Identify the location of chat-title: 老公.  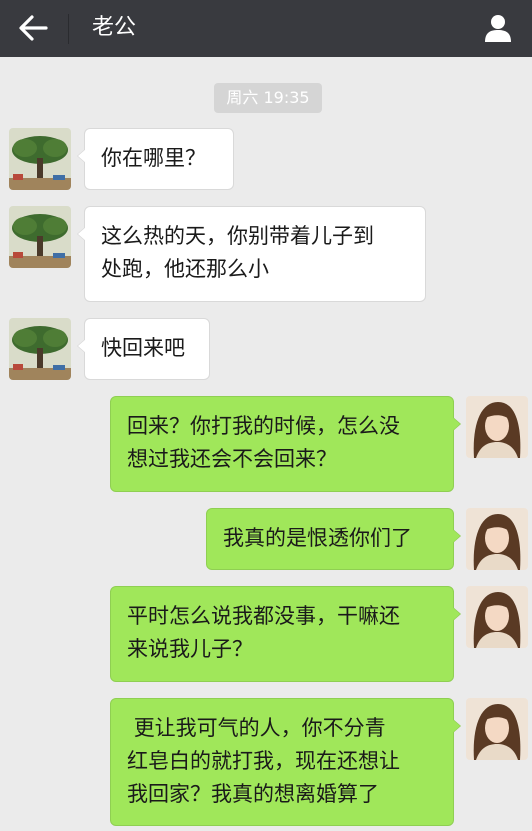
(114, 27).